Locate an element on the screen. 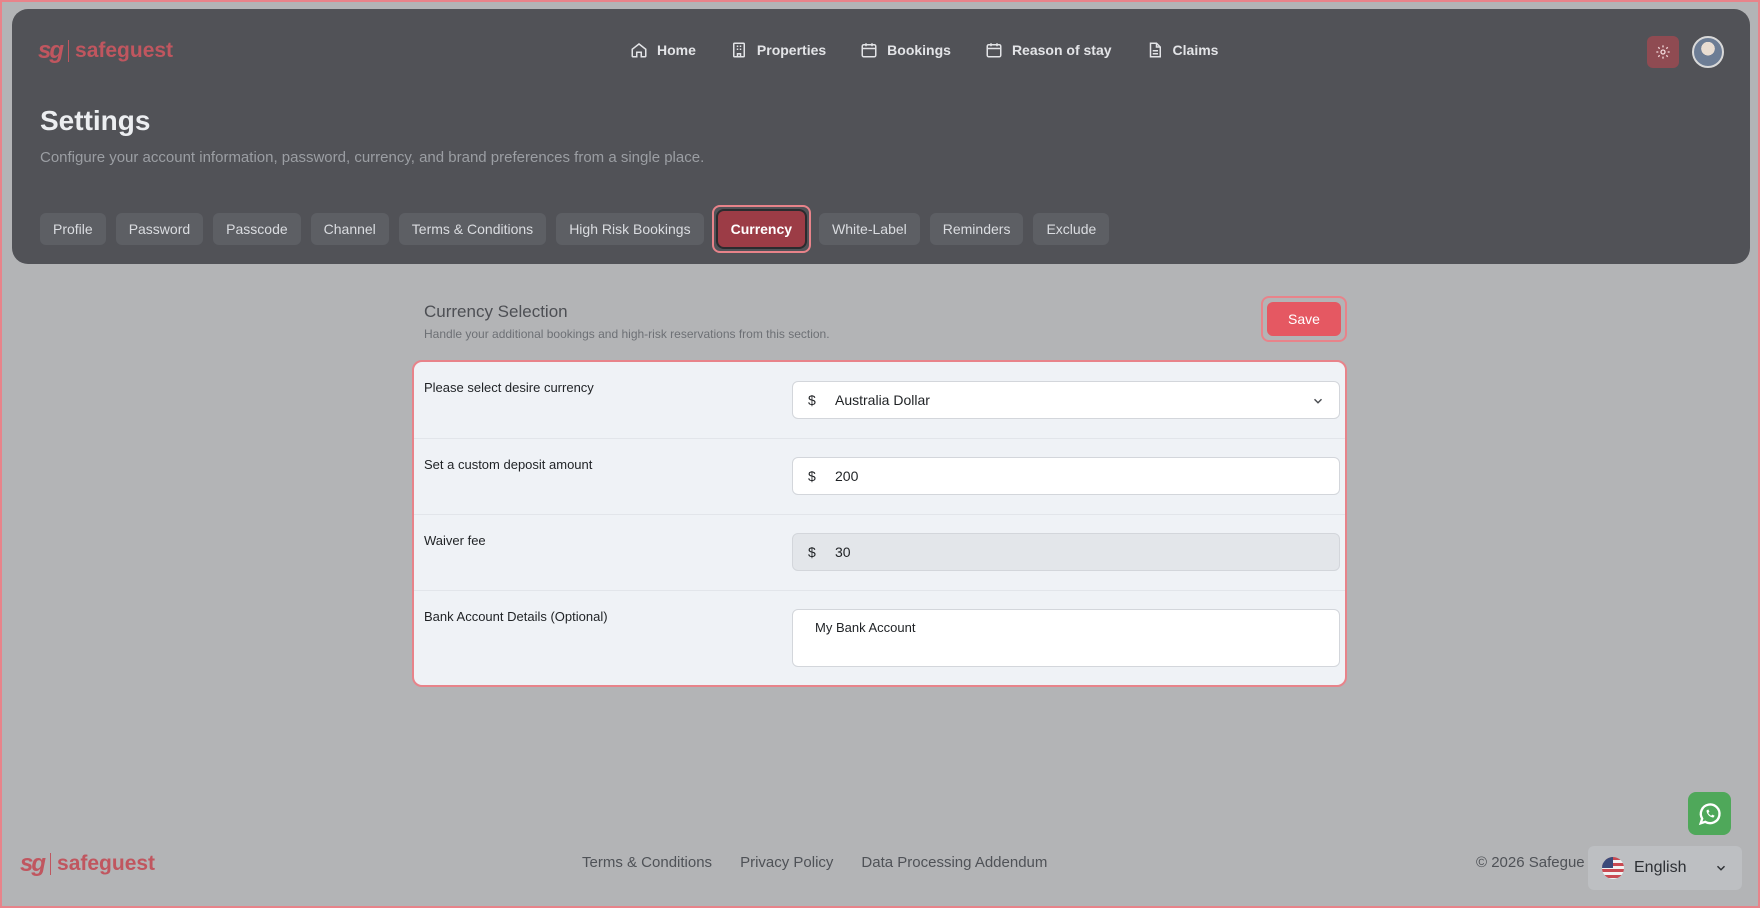  deposit-input: $ 200 is located at coordinates (1066, 476).